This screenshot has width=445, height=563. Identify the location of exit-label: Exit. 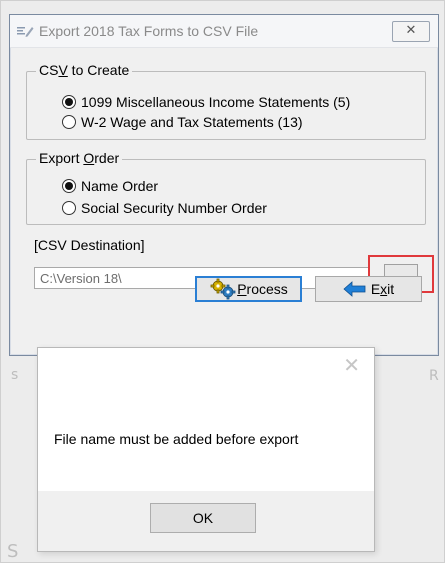
(382, 289).